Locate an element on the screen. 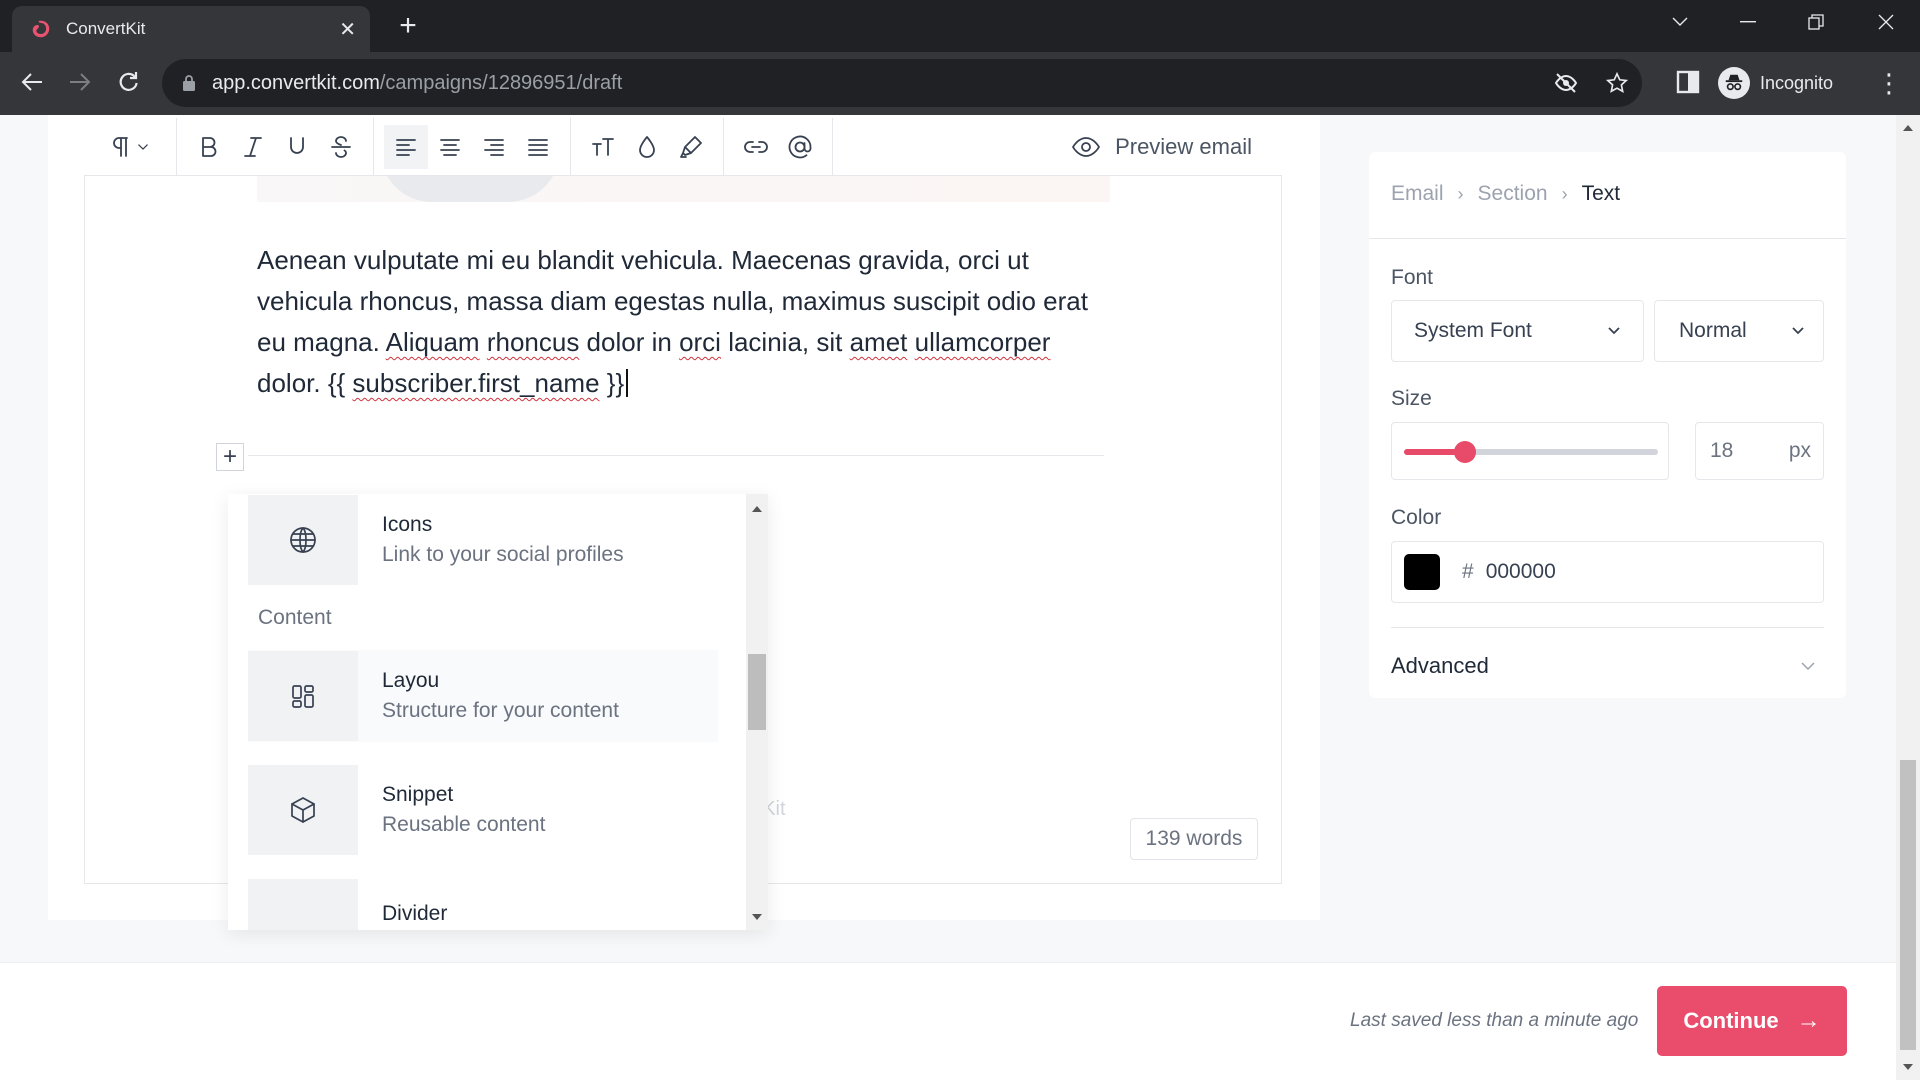  breadcrumb-section: Section is located at coordinates (1513, 194).